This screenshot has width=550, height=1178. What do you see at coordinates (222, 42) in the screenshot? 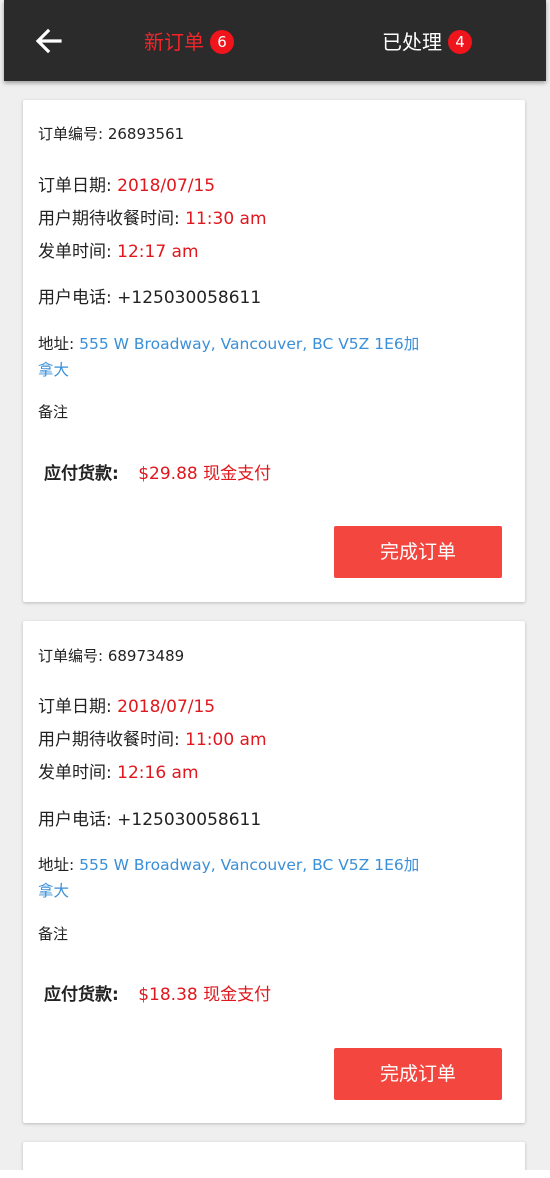
I see `new-orders-count-badge: 6` at bounding box center [222, 42].